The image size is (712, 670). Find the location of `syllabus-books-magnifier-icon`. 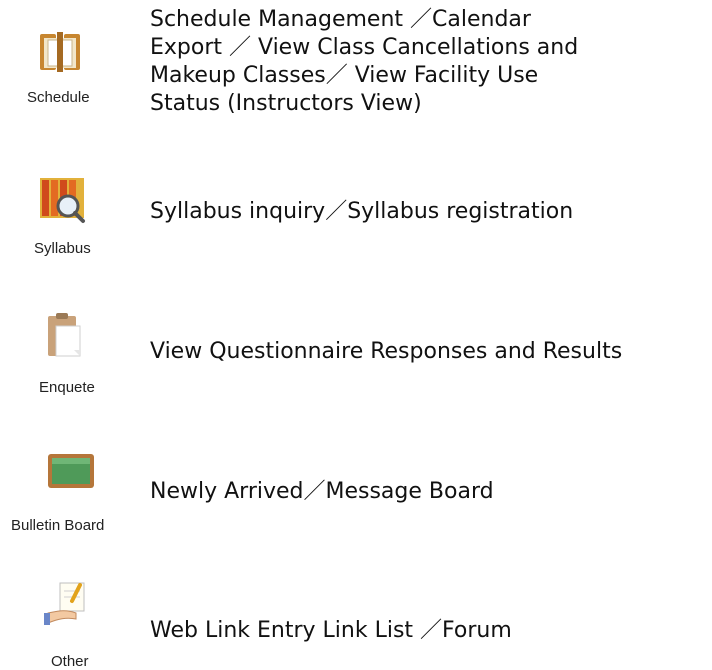

syllabus-books-magnifier-icon is located at coordinates (62, 200).